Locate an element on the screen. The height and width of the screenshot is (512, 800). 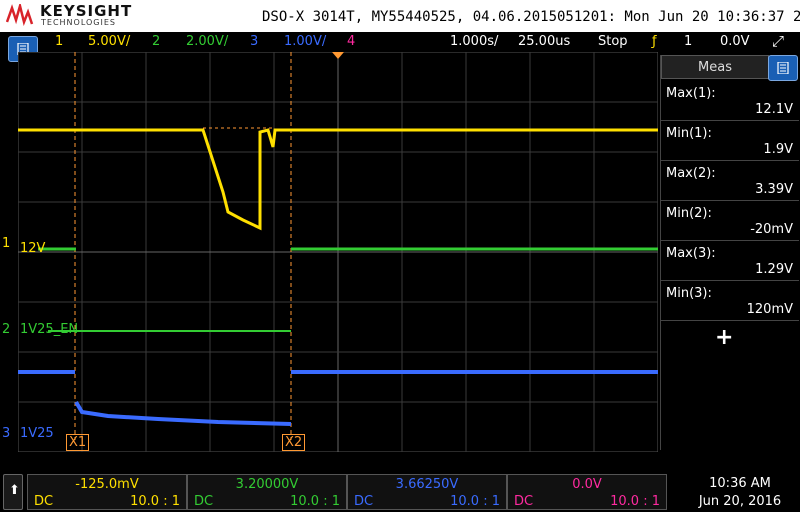
ch1-scale: 5.00V/ is located at coordinates (109, 41).